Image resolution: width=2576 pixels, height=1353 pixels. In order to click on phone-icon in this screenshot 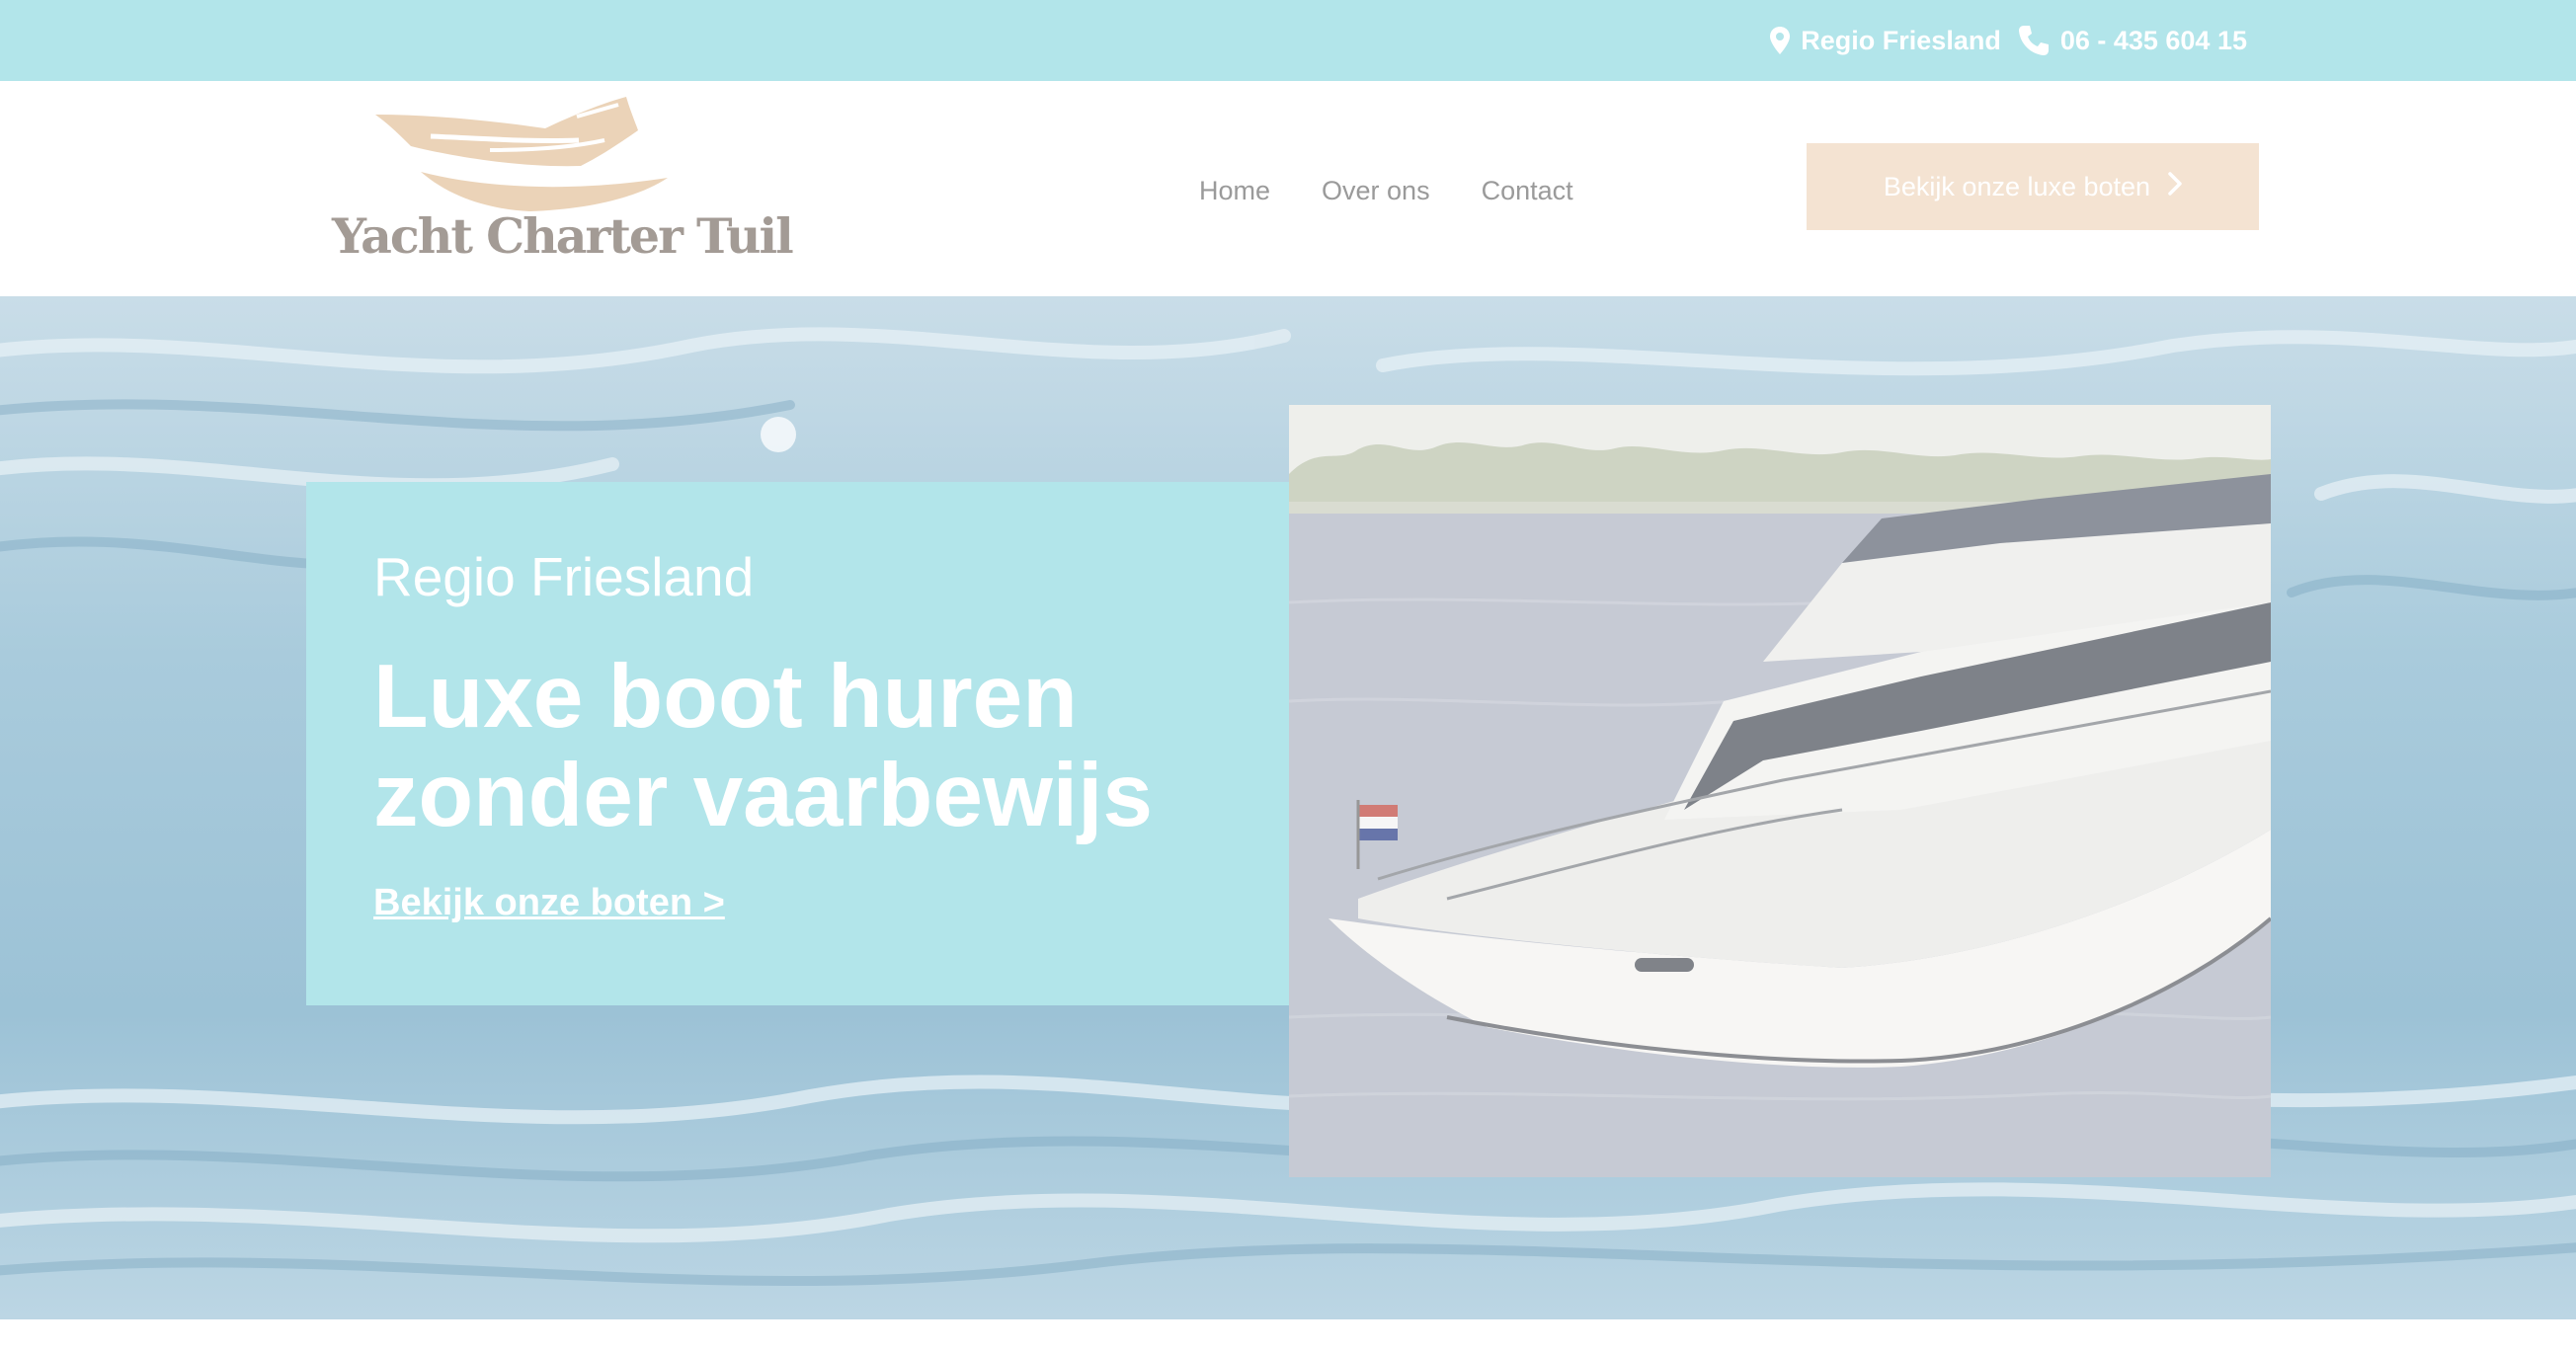, I will do `click(2034, 40)`.